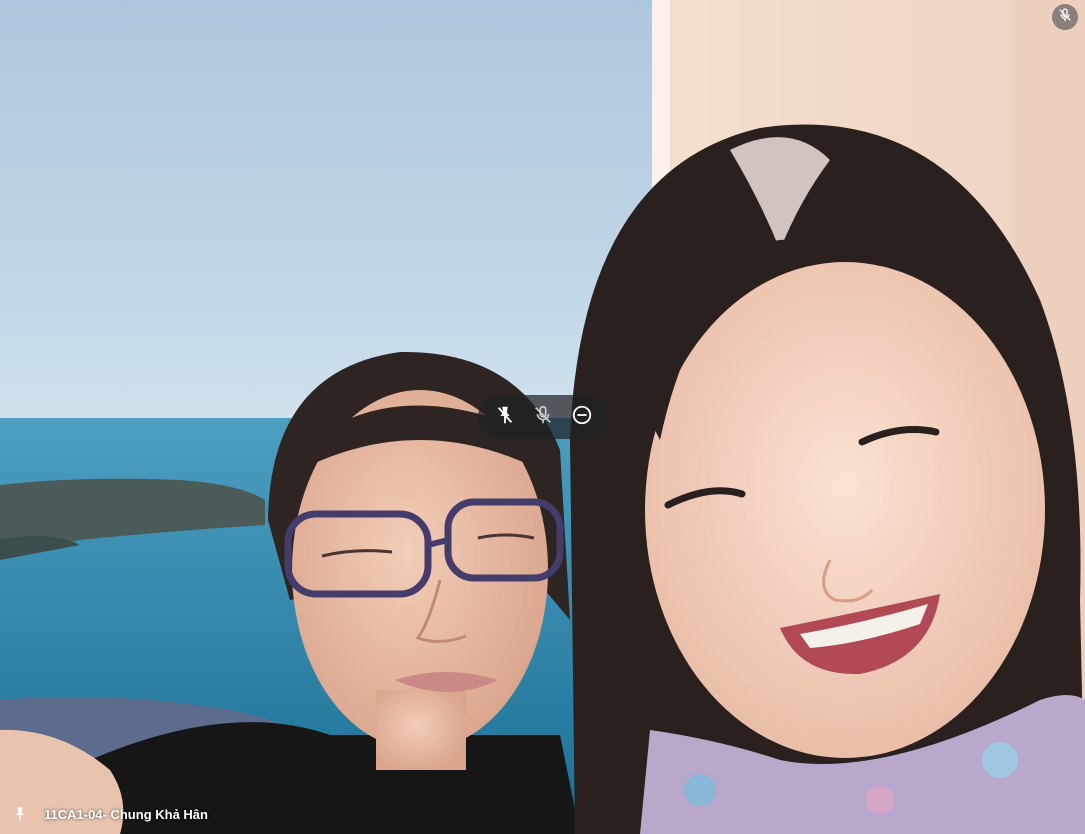 Image resolution: width=1085 pixels, height=834 pixels. I want to click on tile-hover-controls, so click(543, 417).